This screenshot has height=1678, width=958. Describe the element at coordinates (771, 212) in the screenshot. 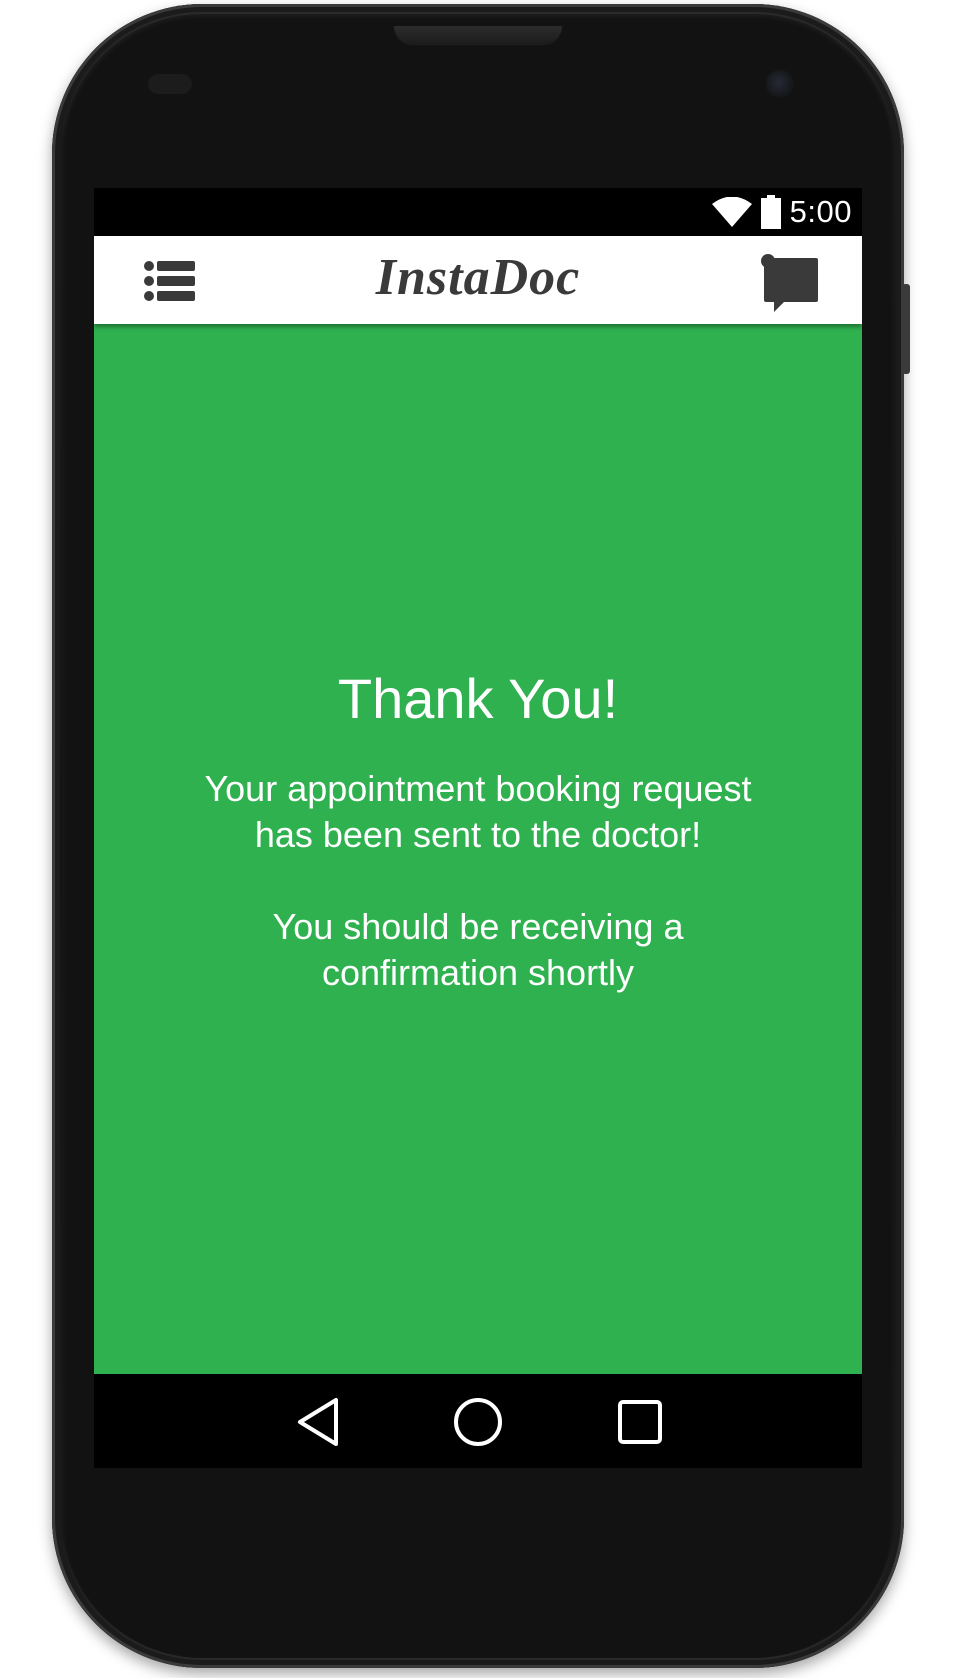

I see `battery-icon` at that location.